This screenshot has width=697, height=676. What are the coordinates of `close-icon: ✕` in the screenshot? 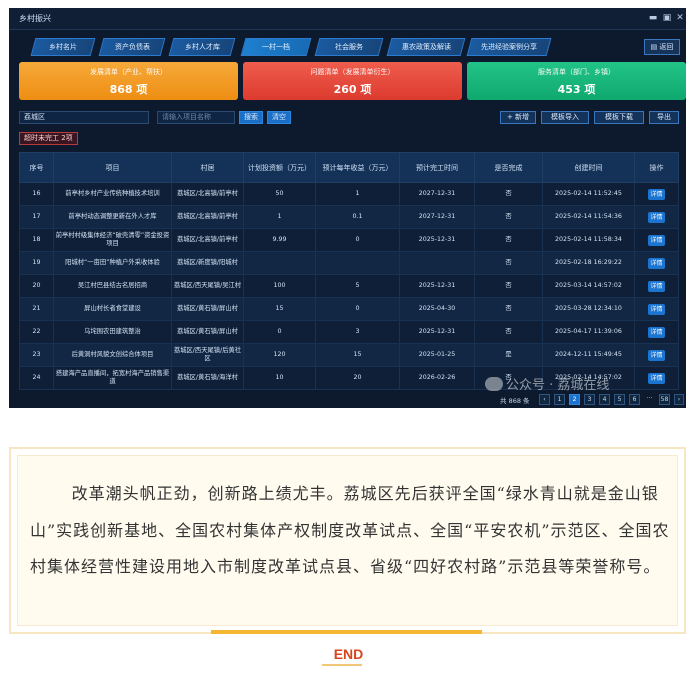 It's located at (679, 18).